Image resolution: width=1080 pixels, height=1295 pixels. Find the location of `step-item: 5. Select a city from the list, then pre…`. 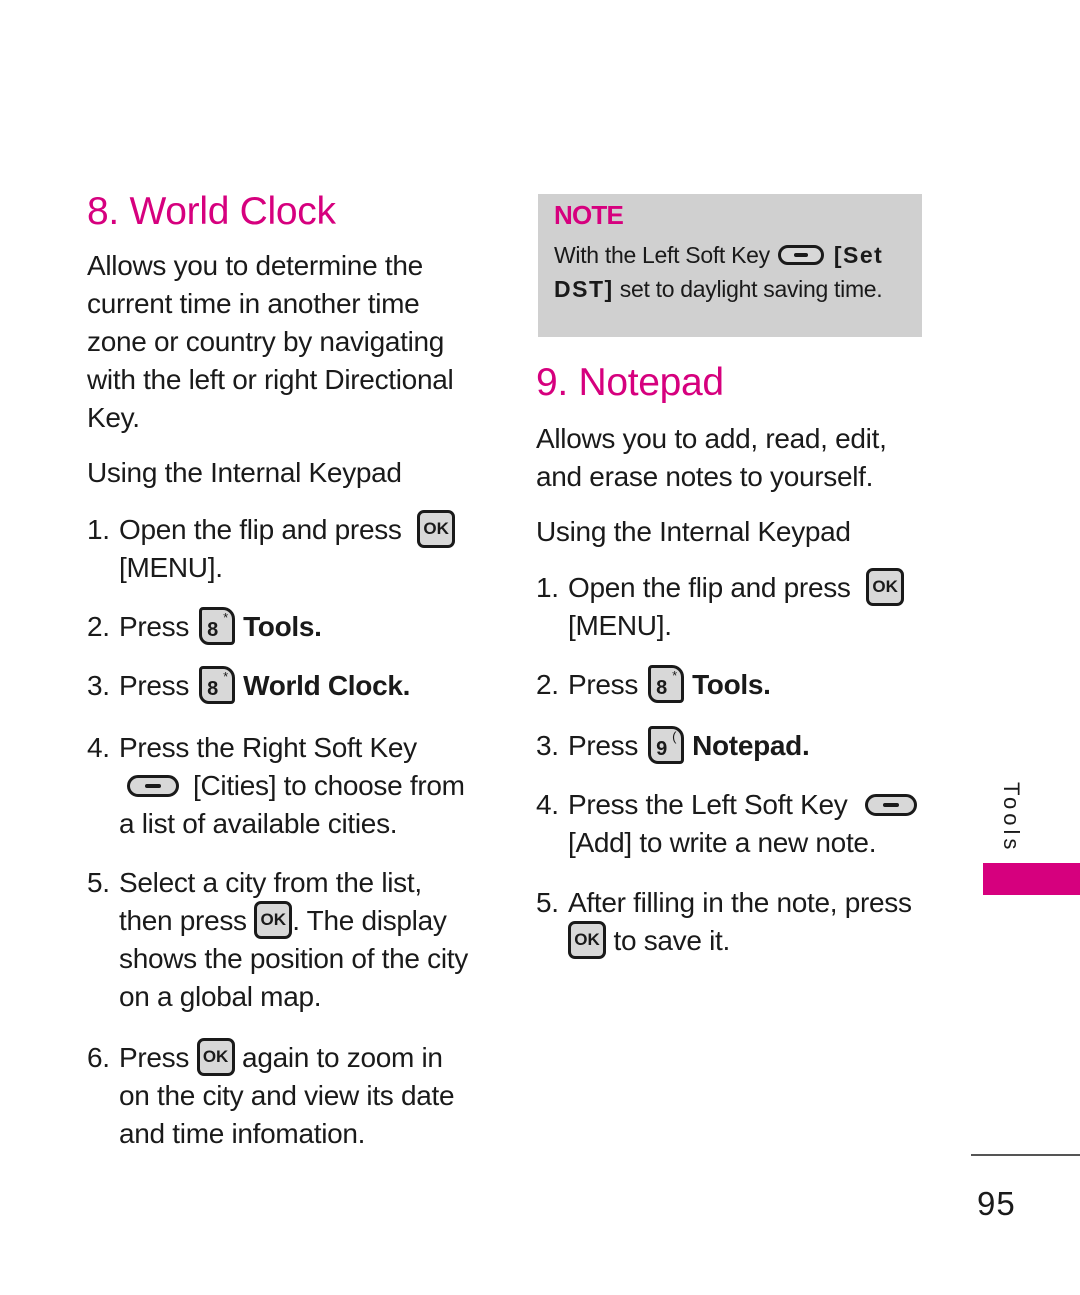

step-item: 5. Select a city from the list, then pre… is located at coordinates (287, 940).